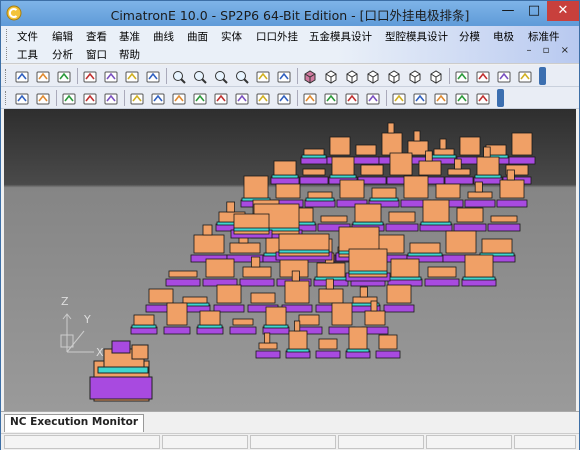 This screenshot has width=580, height=450. I want to click on wire-cube-icon, so click(330, 76).